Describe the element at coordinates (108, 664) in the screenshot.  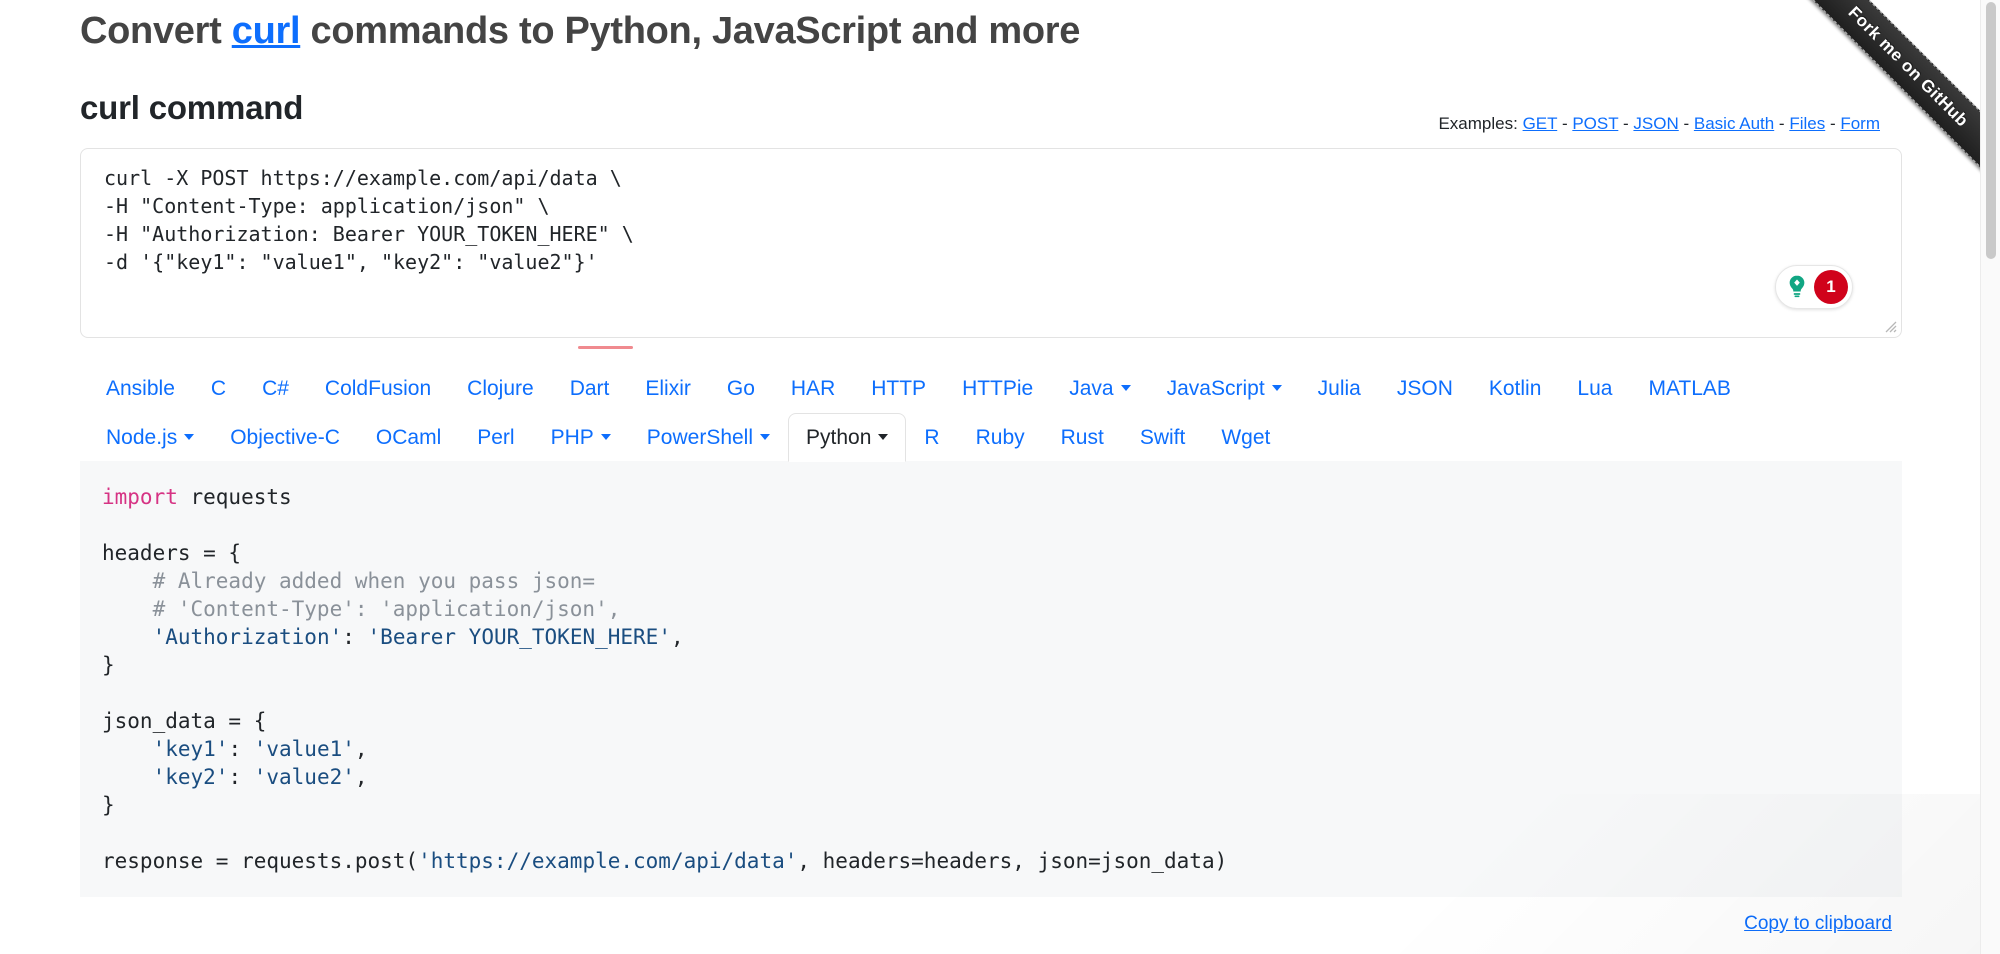
I see `code-token-plain: }` at that location.